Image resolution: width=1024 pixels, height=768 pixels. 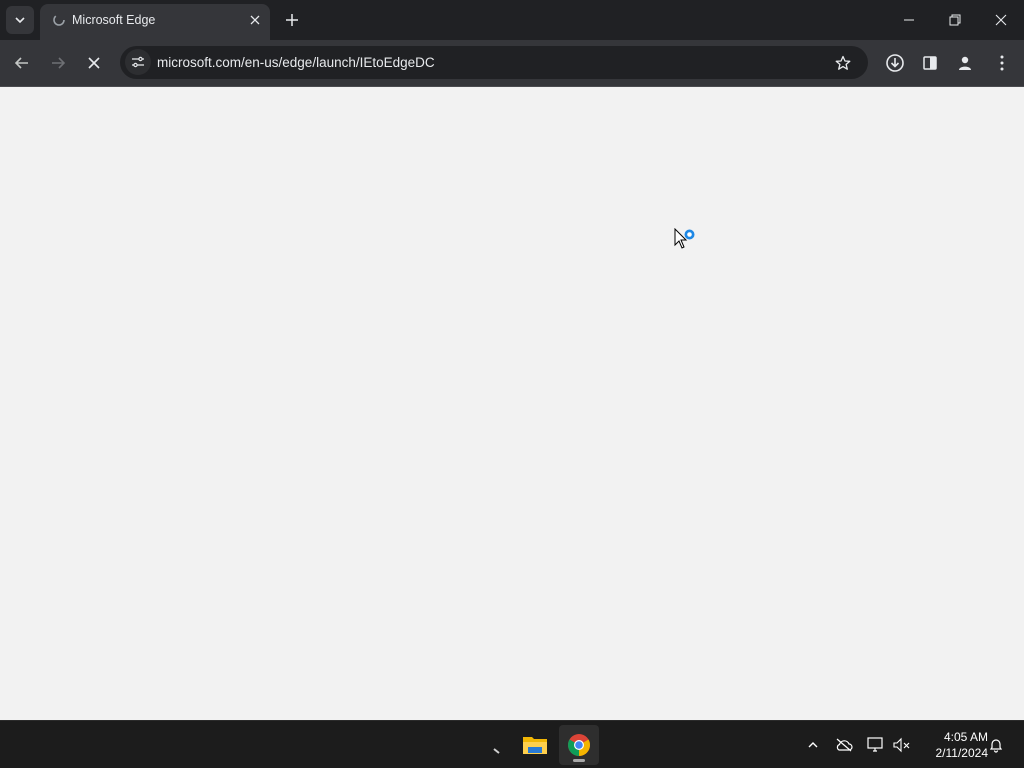 I want to click on tab-search-button, so click(x=20, y=20).